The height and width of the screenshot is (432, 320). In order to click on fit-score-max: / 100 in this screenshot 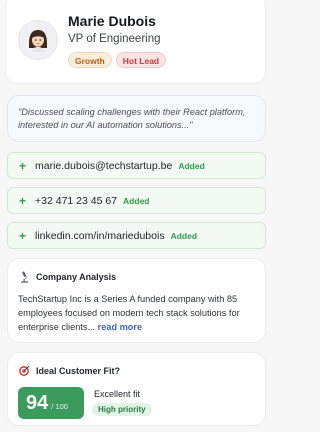, I will do `click(59, 406)`.